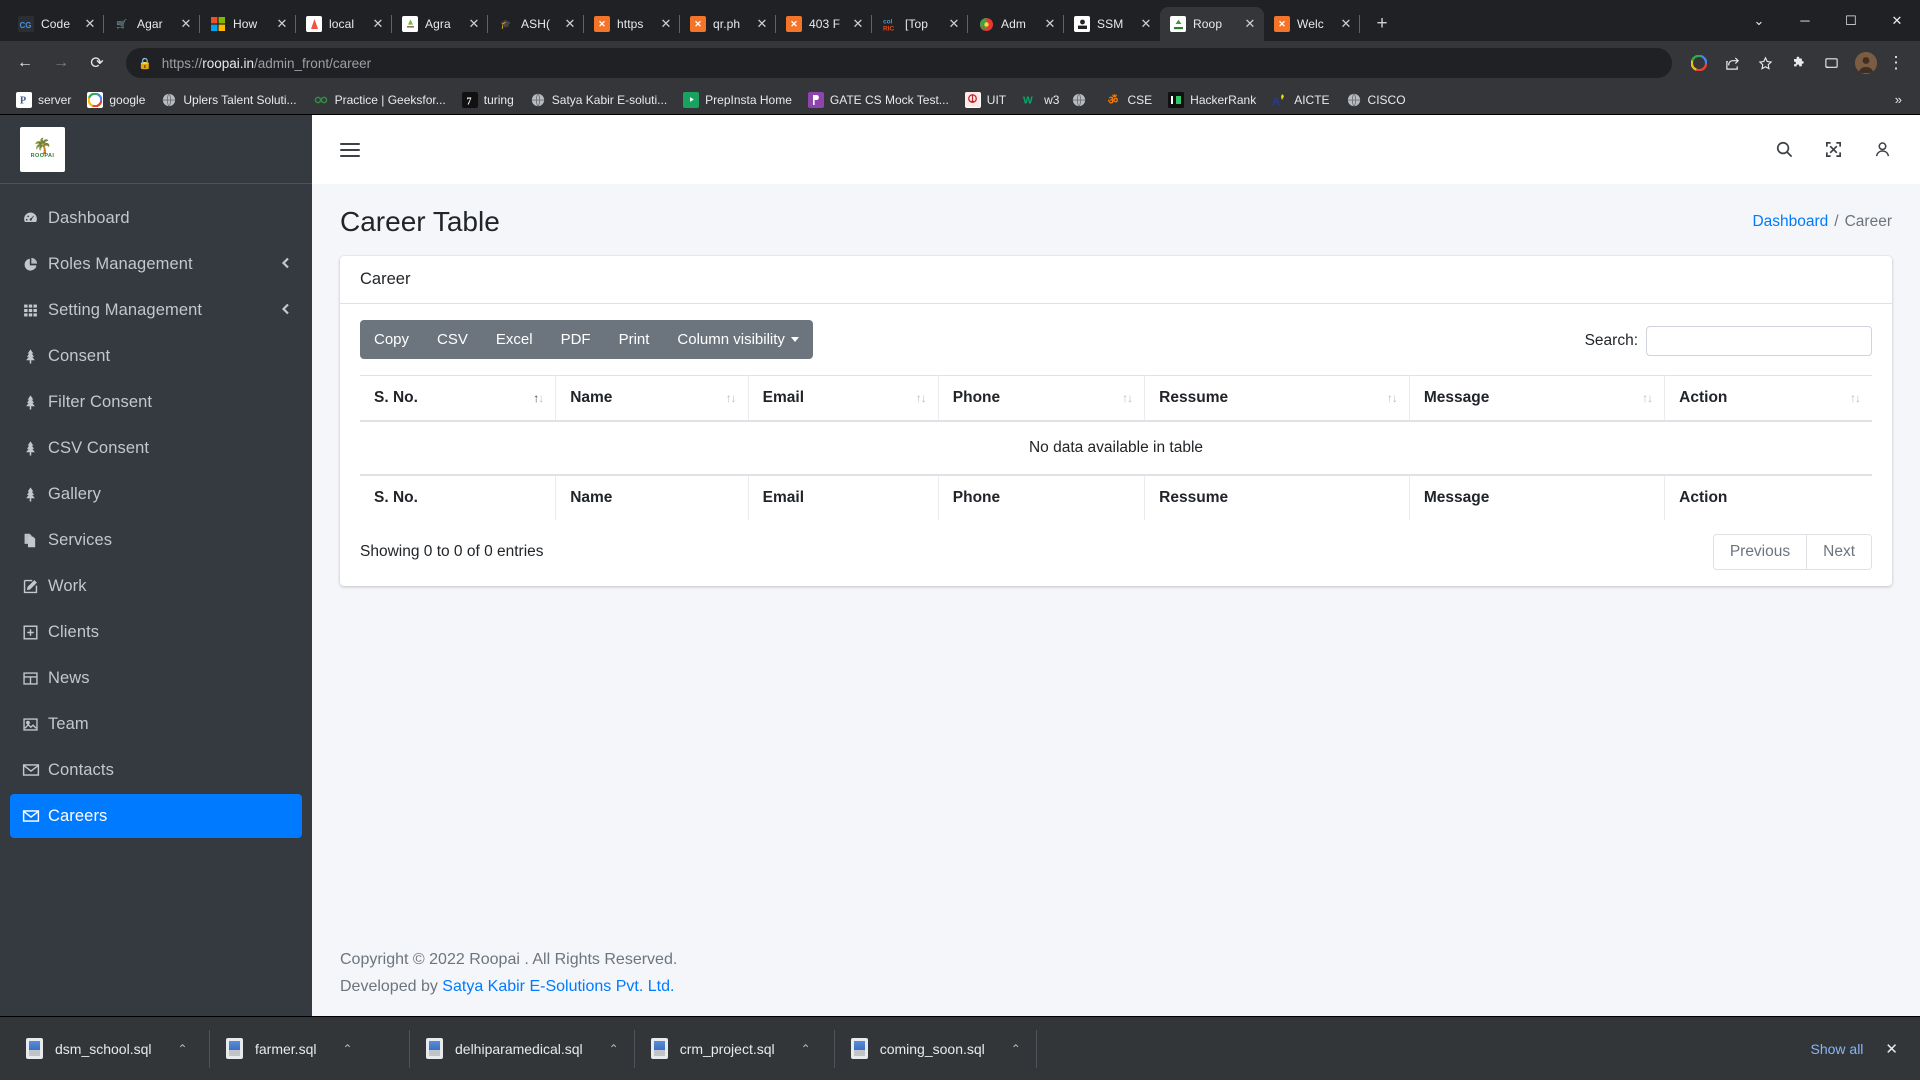 This screenshot has width=1920, height=1080. Describe the element at coordinates (1798, 63) in the screenshot. I see `extensions-puzzle-icon` at that location.